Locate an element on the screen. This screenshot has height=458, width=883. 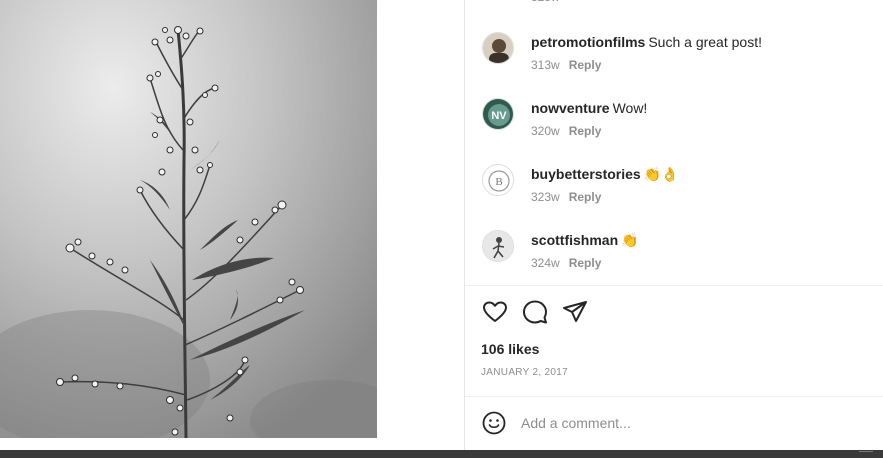
comment-meta: 323w Reply is located at coordinates (566, 197).